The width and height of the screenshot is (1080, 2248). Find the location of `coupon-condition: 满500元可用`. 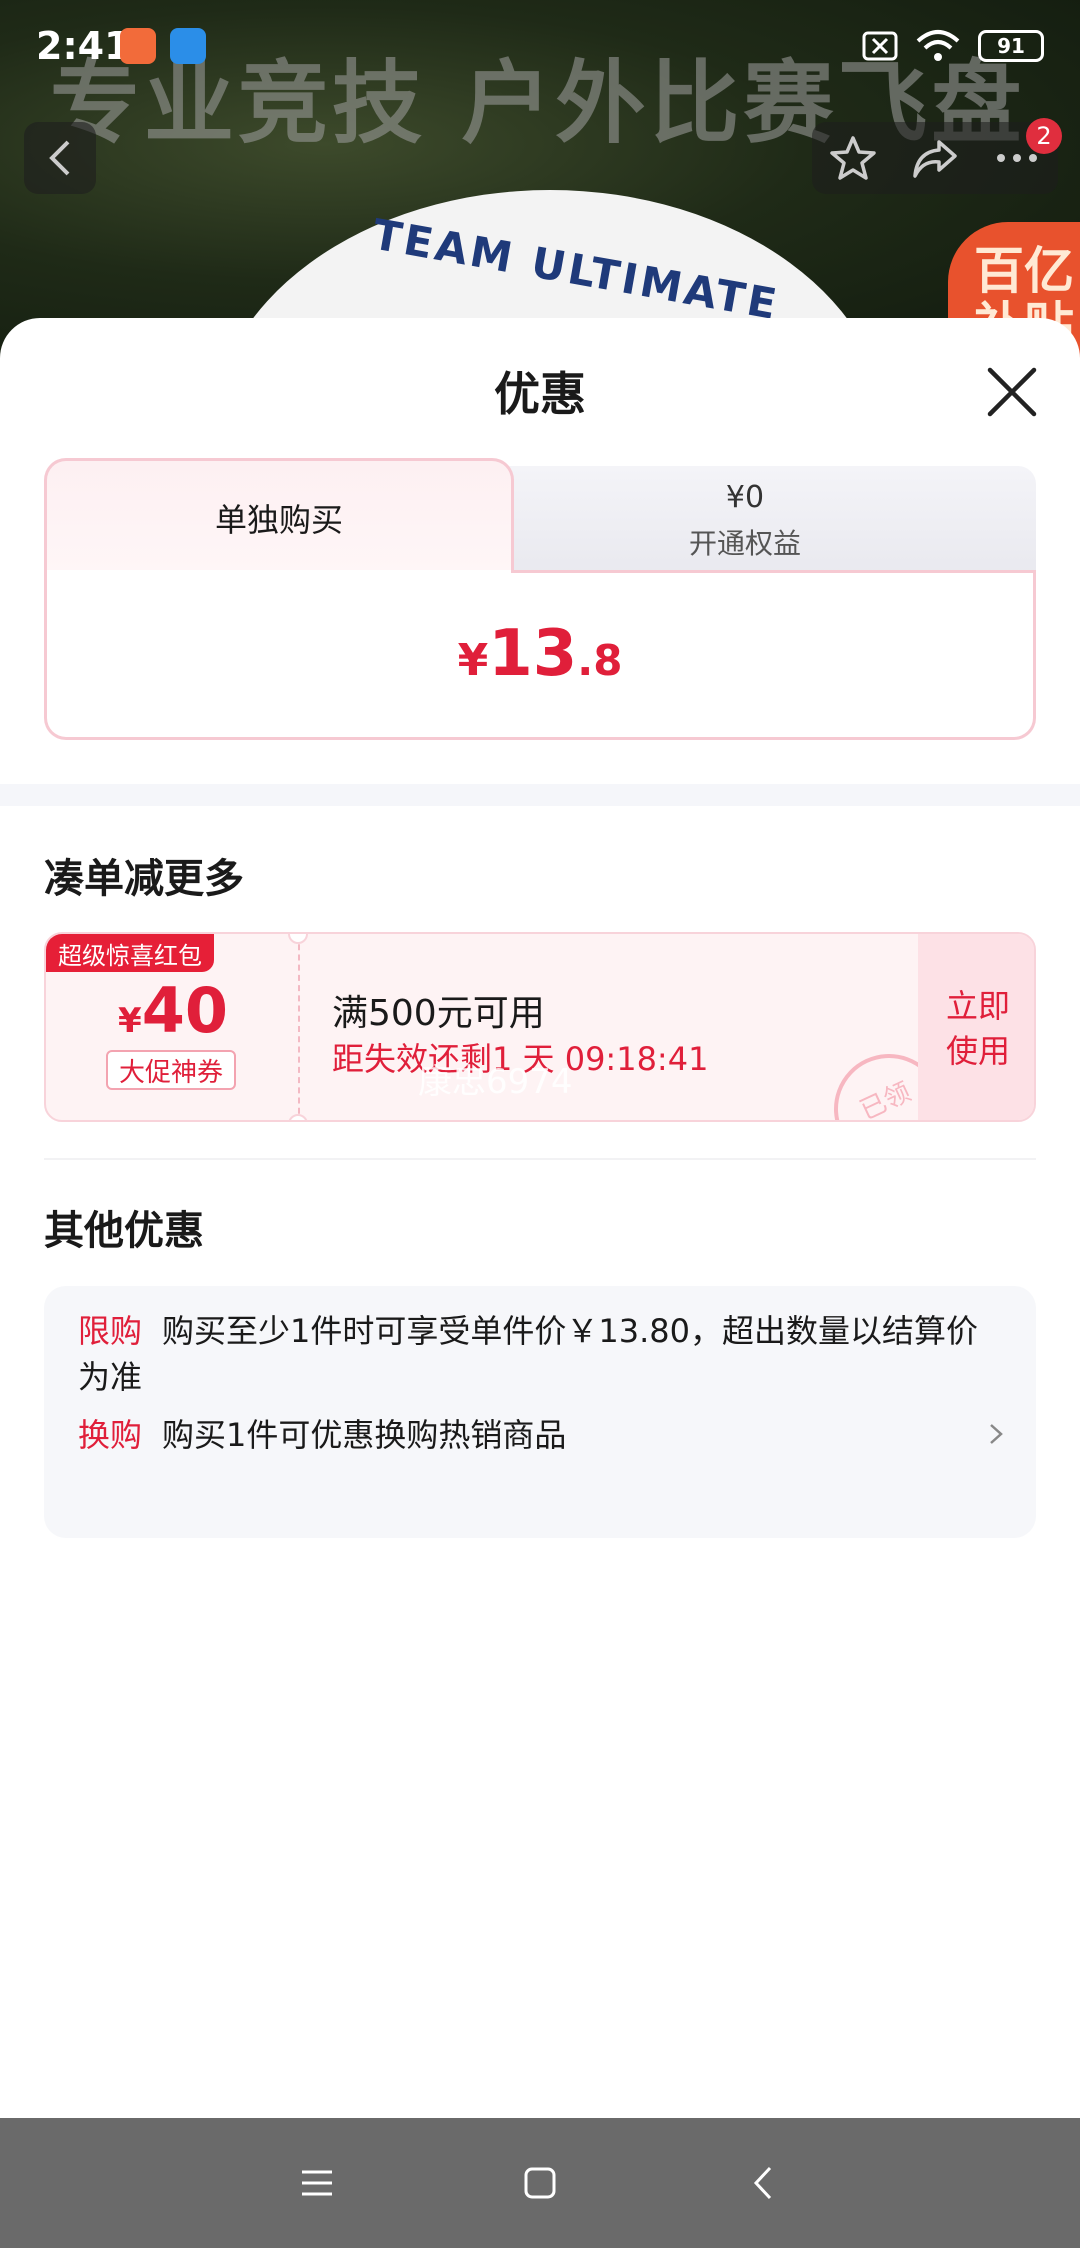

coupon-condition: 满500元可用 is located at coordinates (438, 1013).